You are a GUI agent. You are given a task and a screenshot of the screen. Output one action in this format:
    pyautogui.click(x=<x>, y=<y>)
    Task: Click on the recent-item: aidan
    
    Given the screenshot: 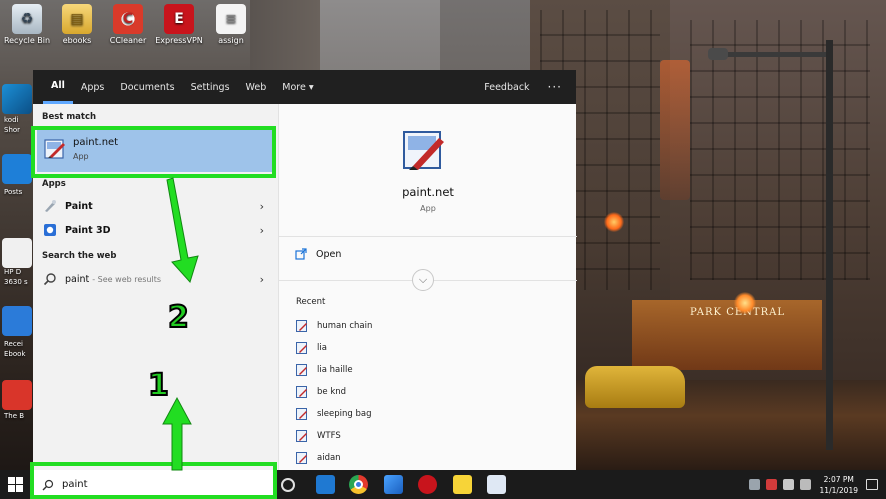 What is the action you would take?
    pyautogui.click(x=318, y=458)
    